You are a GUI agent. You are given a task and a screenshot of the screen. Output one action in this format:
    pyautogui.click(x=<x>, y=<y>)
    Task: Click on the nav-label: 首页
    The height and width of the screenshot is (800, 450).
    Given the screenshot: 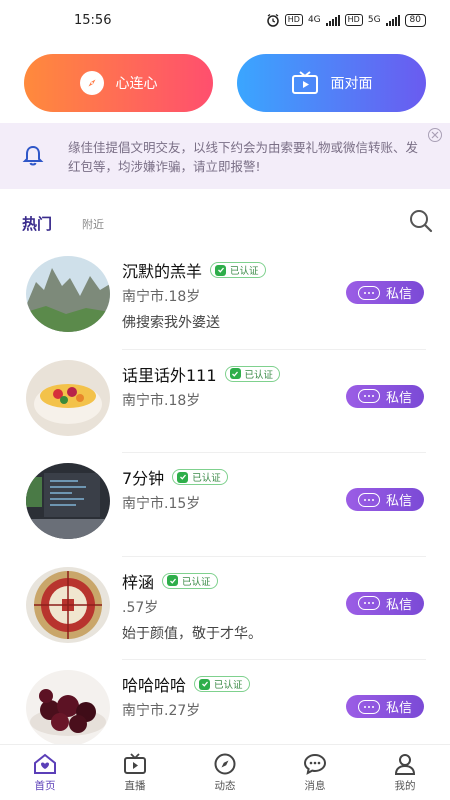 What is the action you would take?
    pyautogui.click(x=45, y=785)
    